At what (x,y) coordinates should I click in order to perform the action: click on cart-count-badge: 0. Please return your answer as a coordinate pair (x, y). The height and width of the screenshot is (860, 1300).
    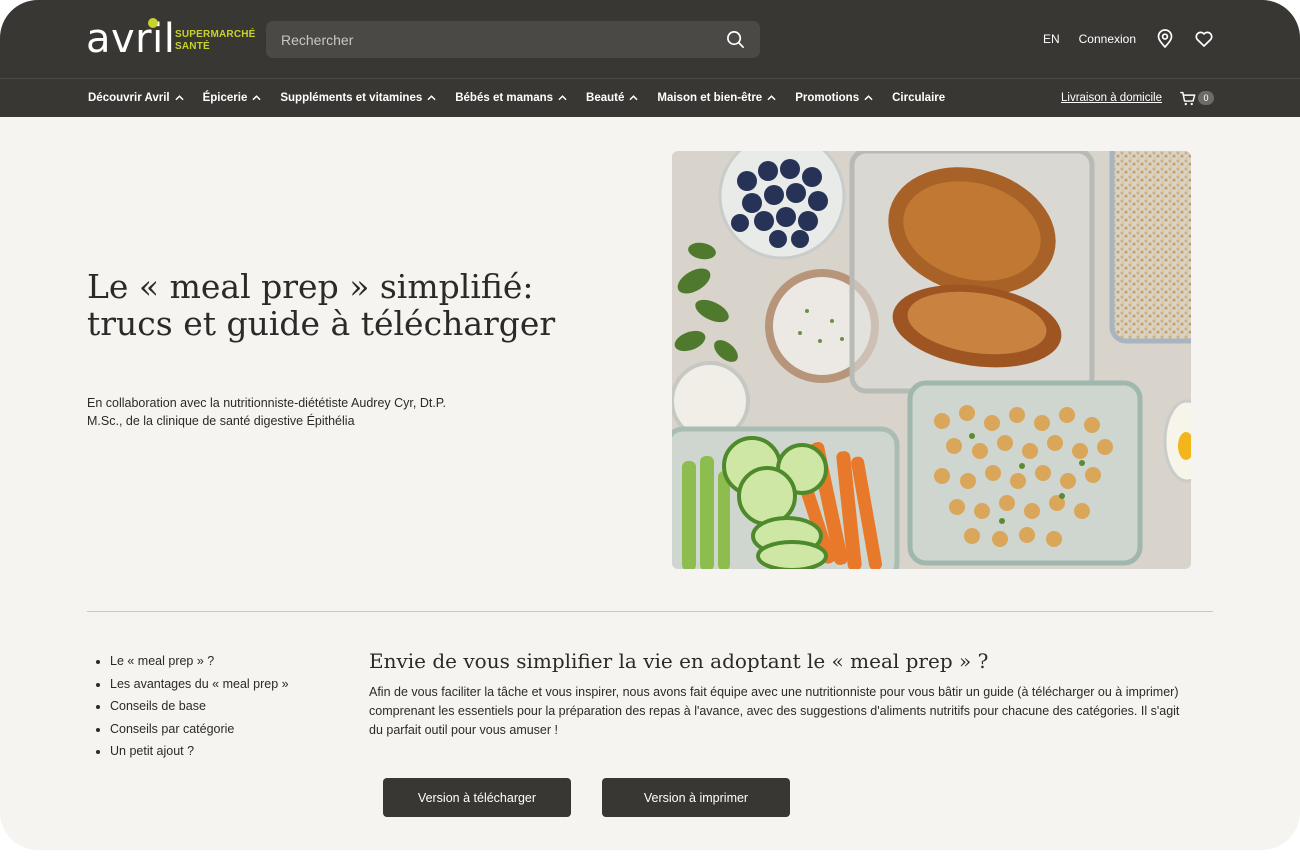
    Looking at the image, I should click on (1206, 98).